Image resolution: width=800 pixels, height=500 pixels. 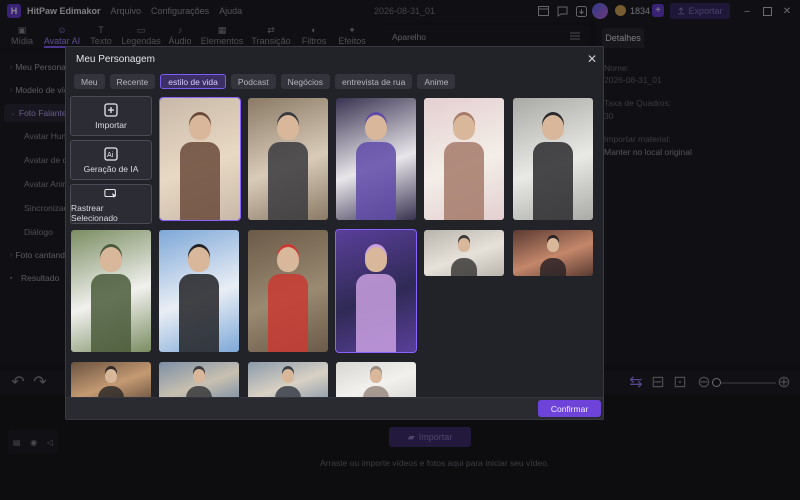 I want to click on avatar-card-woman-yoga, so click(x=464, y=253).